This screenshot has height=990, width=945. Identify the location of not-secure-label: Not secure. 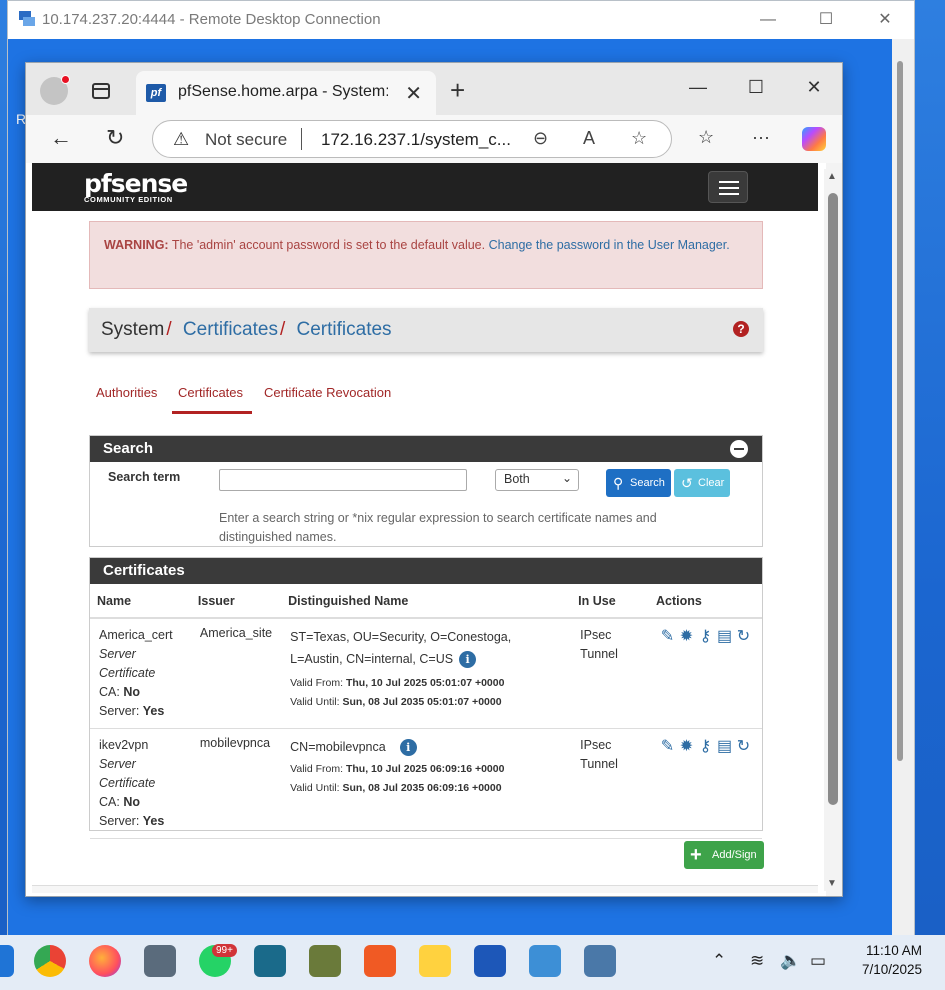
(246, 140).